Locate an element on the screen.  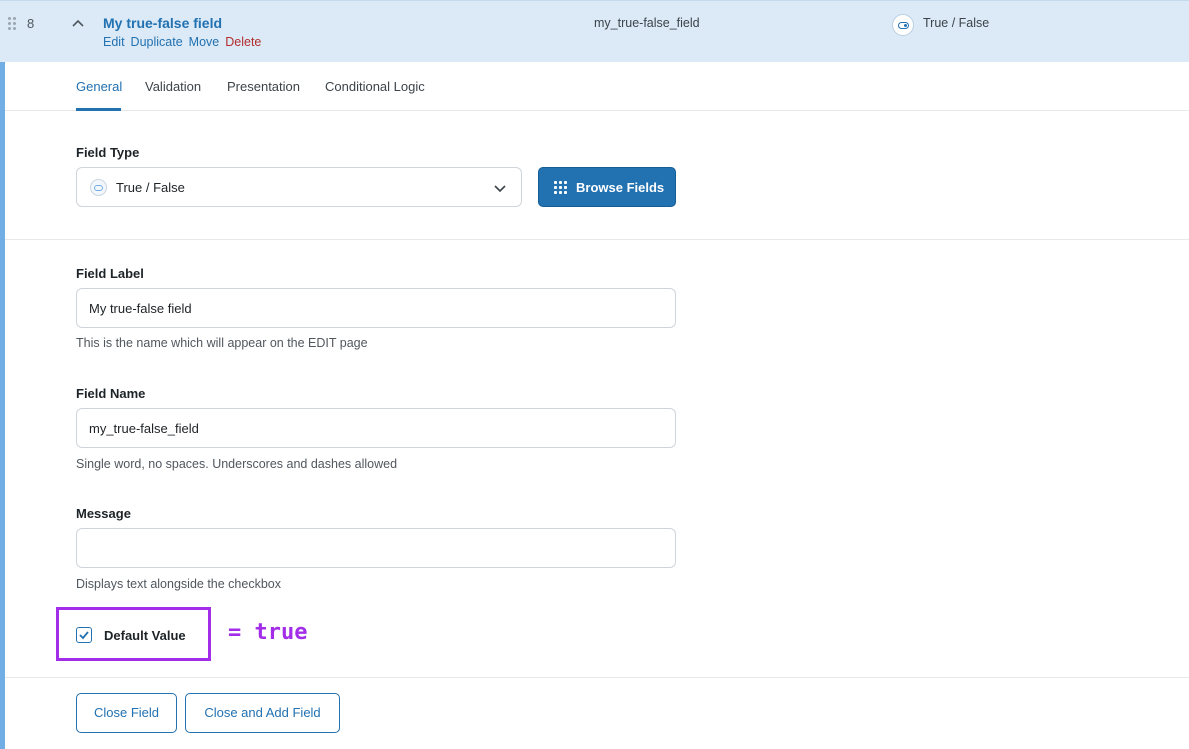
active-field-indicator is located at coordinates (2, 405).